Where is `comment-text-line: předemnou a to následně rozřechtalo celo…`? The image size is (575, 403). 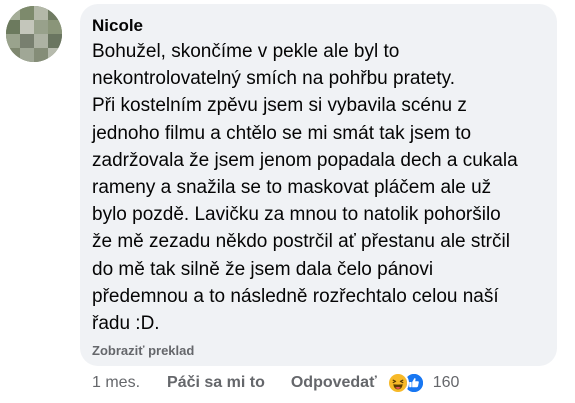 comment-text-line: předemnou a to následně rozřechtalo celo… is located at coordinates (295, 296).